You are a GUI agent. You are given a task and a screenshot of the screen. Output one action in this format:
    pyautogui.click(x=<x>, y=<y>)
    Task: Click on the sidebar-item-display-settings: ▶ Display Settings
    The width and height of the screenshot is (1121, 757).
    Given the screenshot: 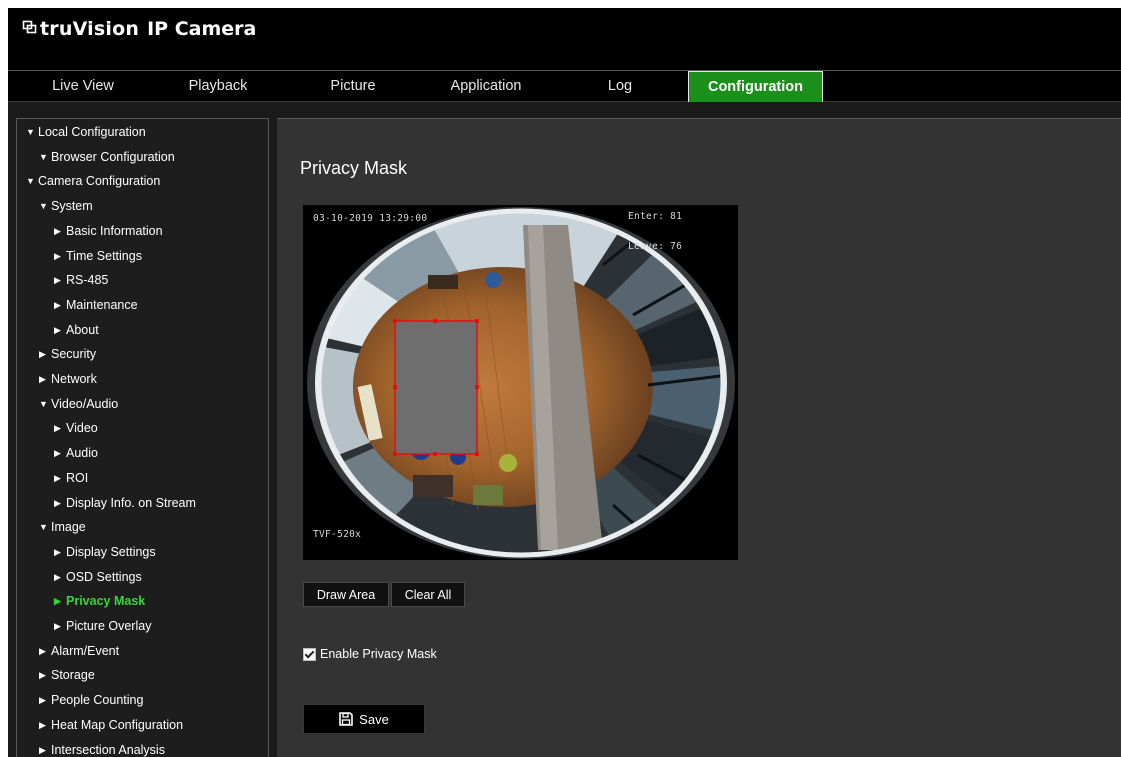 What is the action you would take?
    pyautogui.click(x=105, y=552)
    